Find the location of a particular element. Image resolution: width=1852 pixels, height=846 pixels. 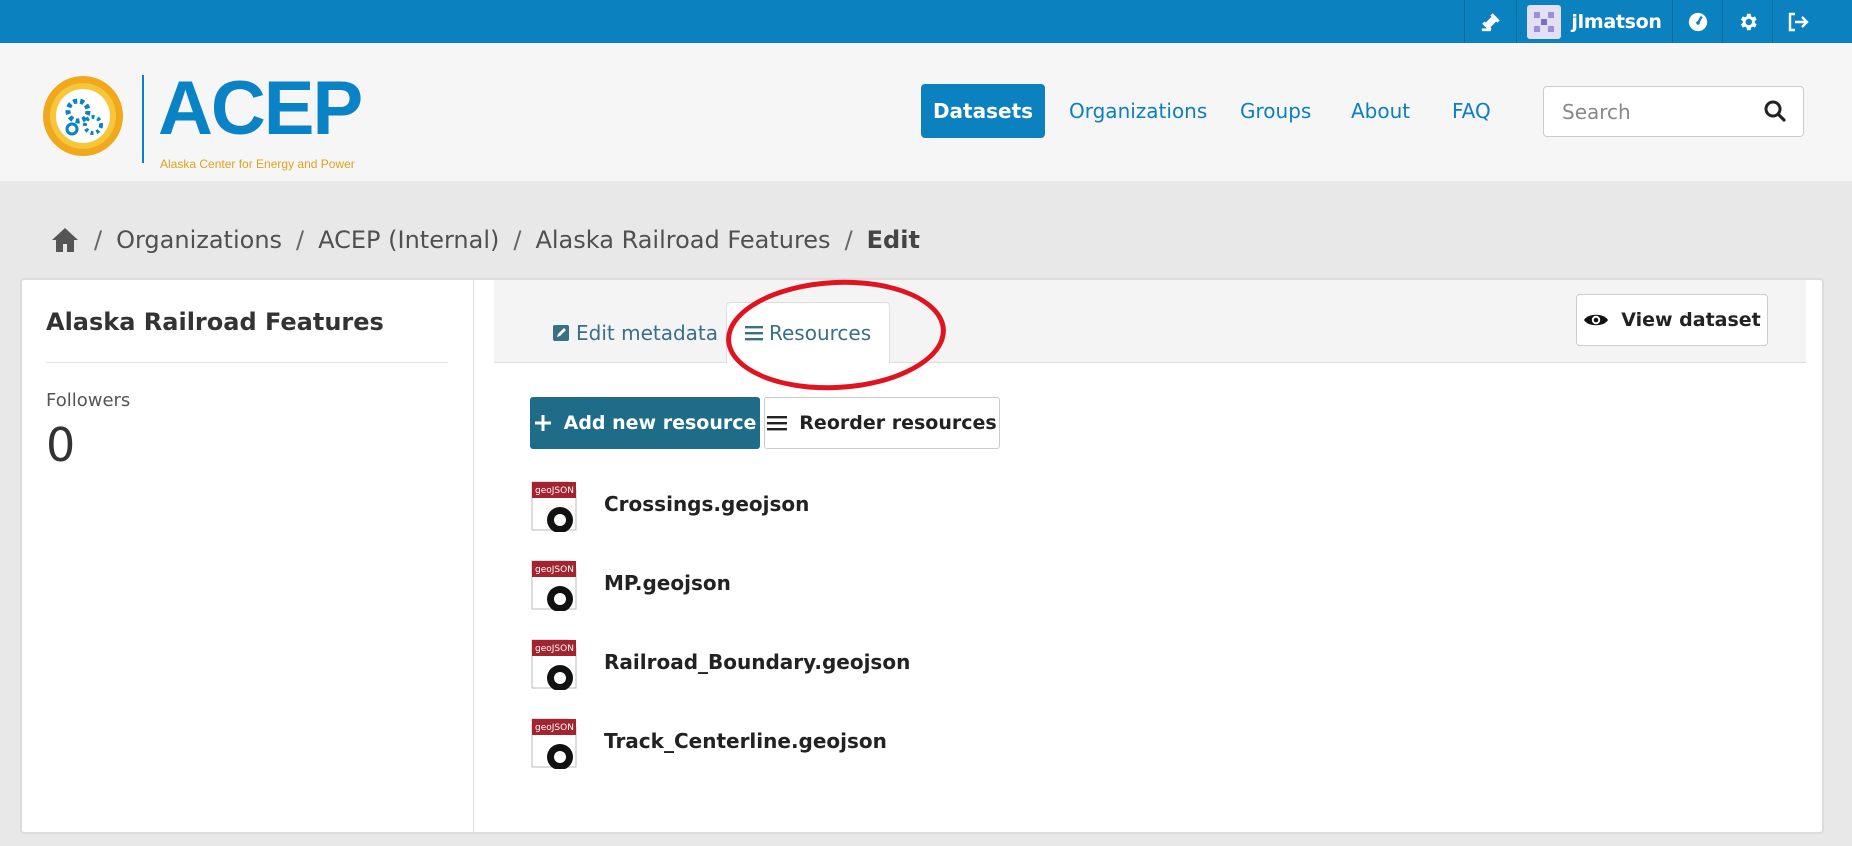

add-new-resource-label: Add new resource is located at coordinates (660, 423).